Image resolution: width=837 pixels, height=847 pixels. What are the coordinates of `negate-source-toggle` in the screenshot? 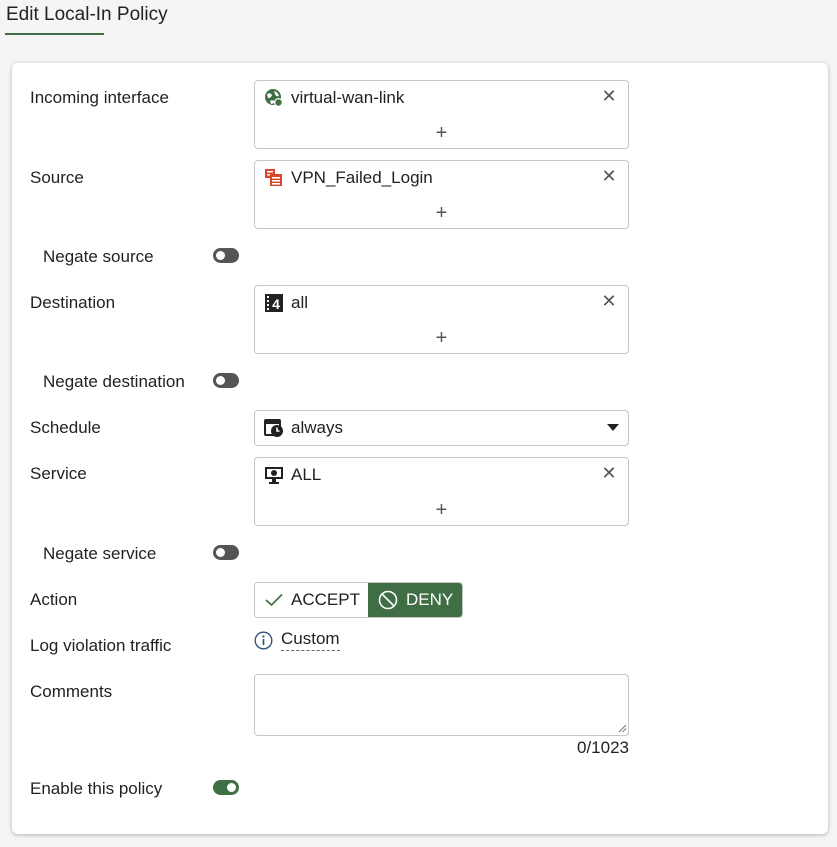 It's located at (226, 255).